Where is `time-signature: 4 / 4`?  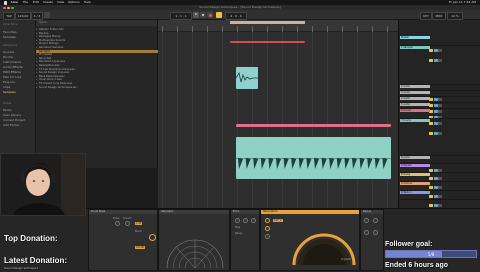 time-signature: 4 / 4 is located at coordinates (37, 16).